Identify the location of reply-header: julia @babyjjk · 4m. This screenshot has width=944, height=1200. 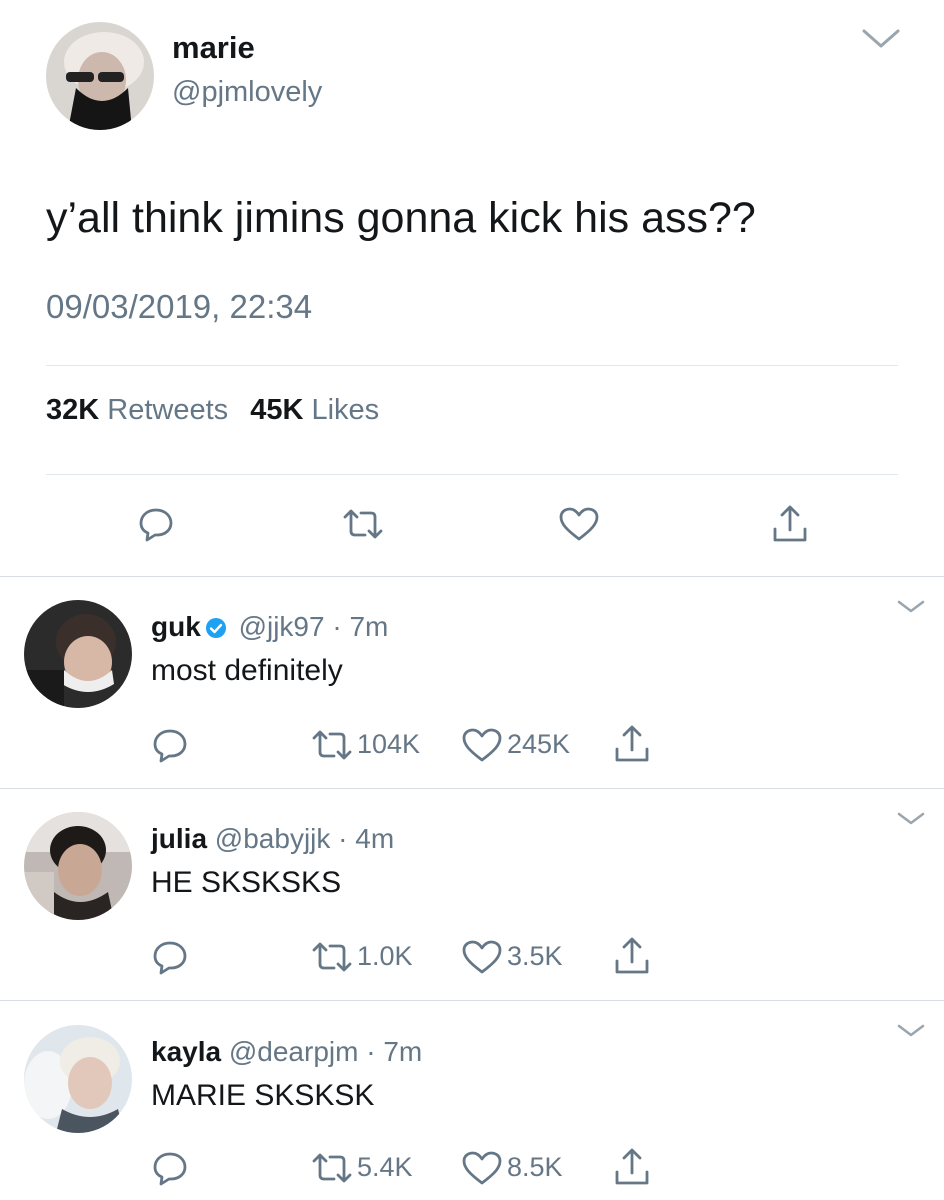
(272, 839).